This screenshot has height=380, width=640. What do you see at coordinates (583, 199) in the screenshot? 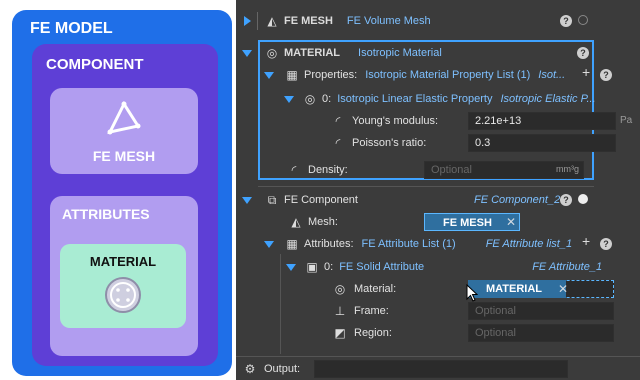
I see `status-dot-icon` at bounding box center [583, 199].